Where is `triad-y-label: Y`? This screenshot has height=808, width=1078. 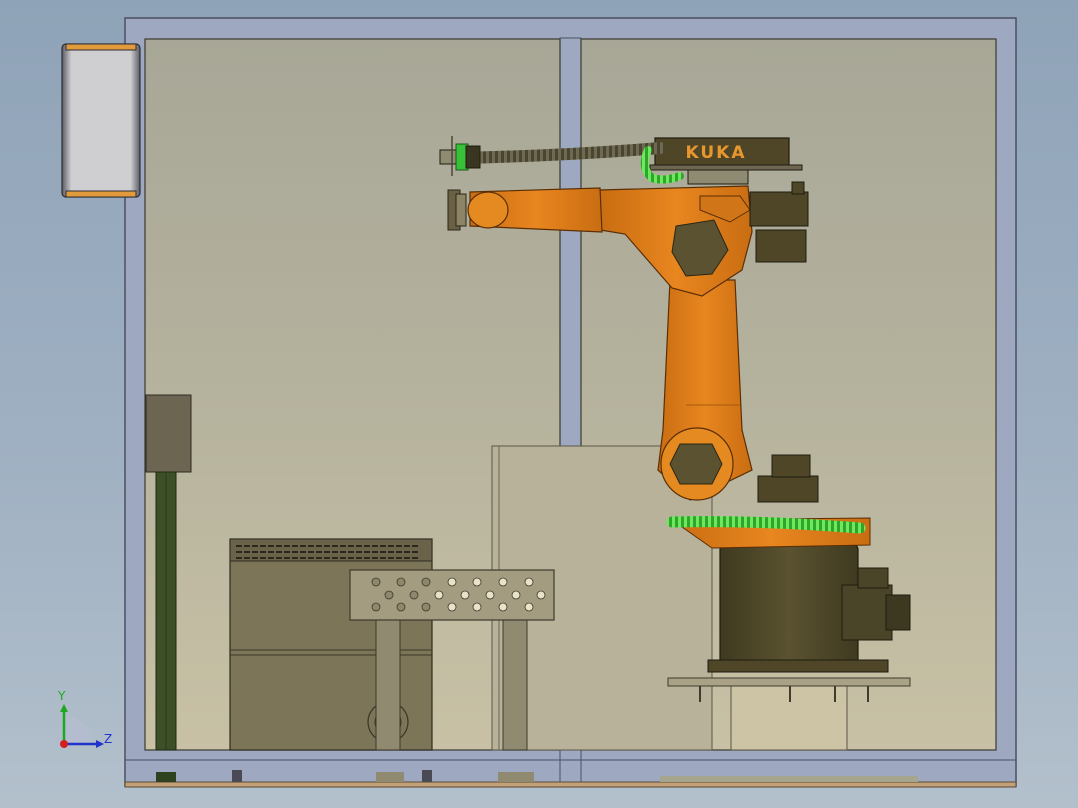 triad-y-label: Y is located at coordinates (61, 696).